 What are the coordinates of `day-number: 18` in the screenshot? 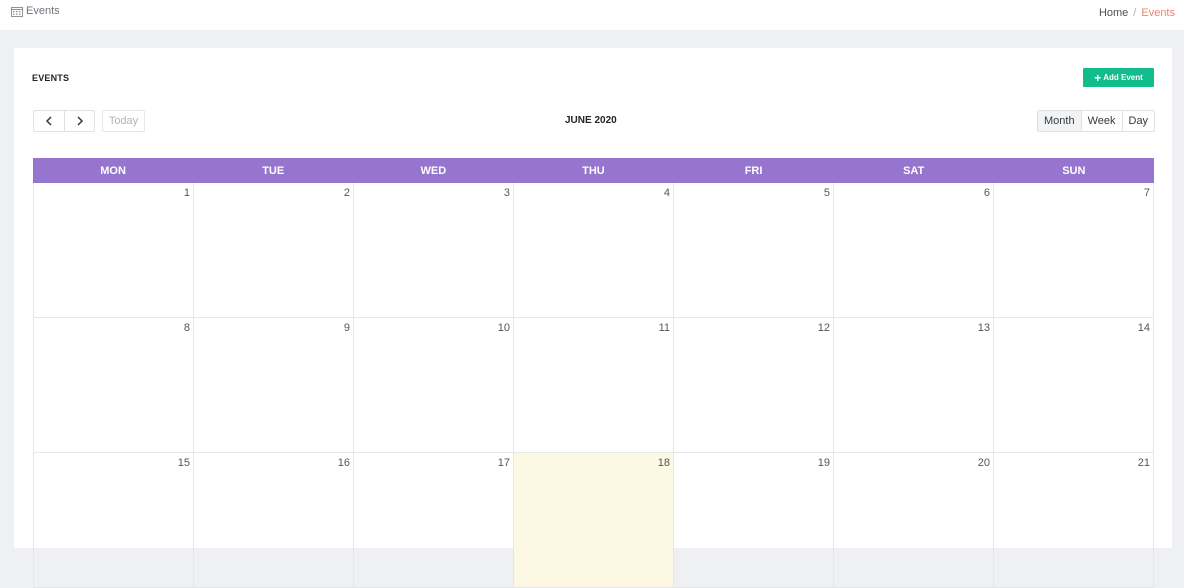 It's located at (664, 463).